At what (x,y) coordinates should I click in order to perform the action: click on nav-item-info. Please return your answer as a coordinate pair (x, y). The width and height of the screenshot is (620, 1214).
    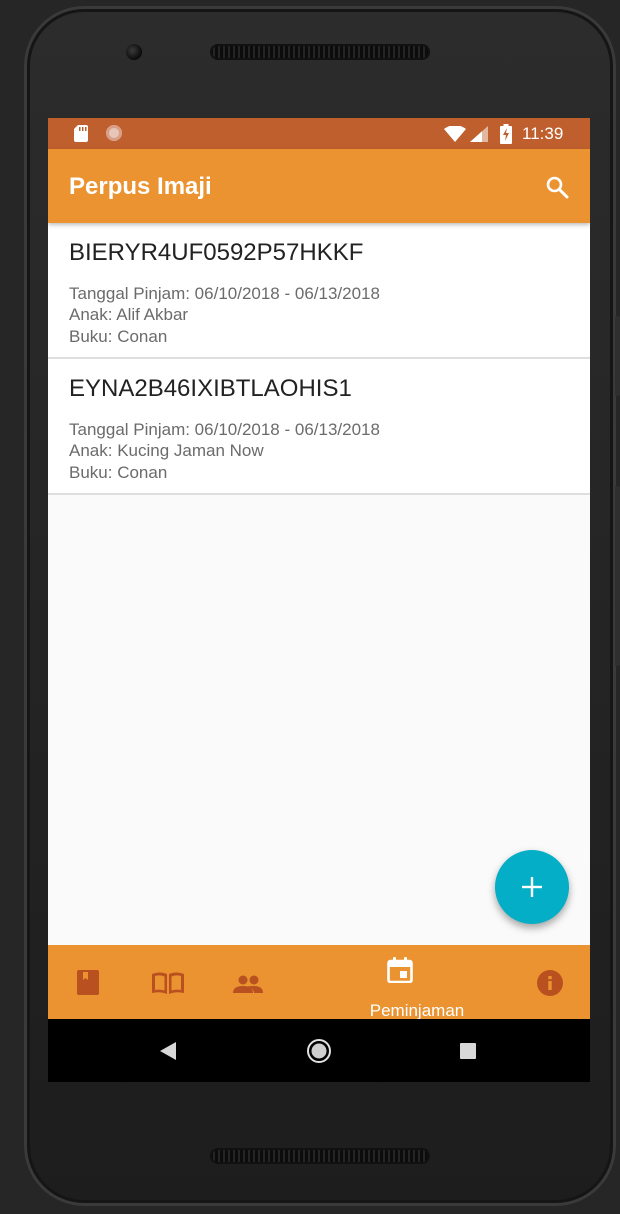
    Looking at the image, I should click on (550, 985).